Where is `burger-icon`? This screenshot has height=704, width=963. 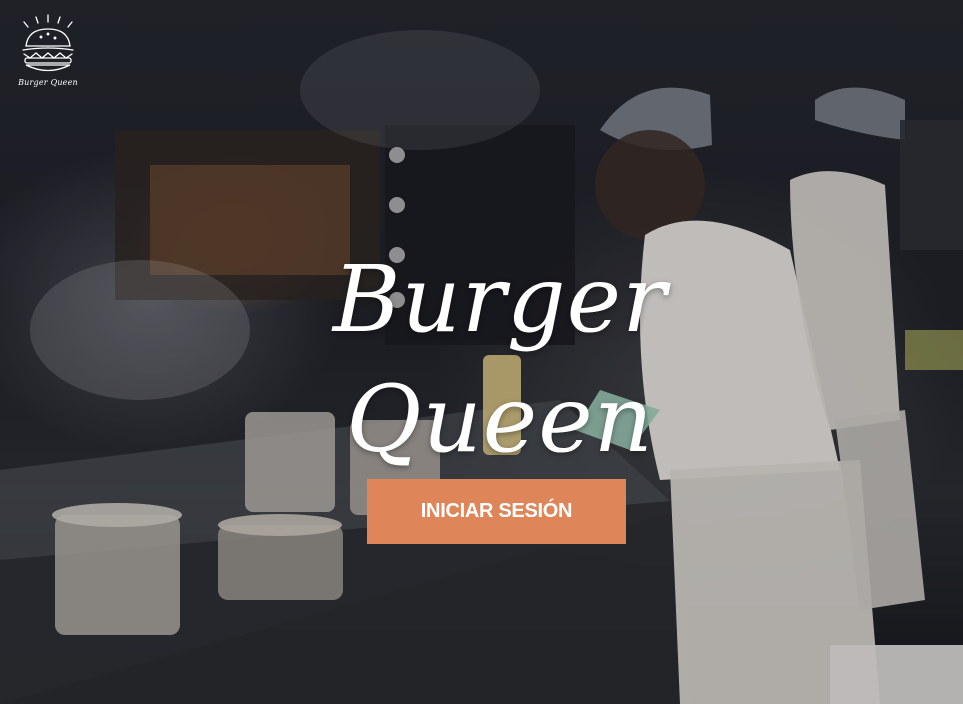 burger-icon is located at coordinates (48, 43).